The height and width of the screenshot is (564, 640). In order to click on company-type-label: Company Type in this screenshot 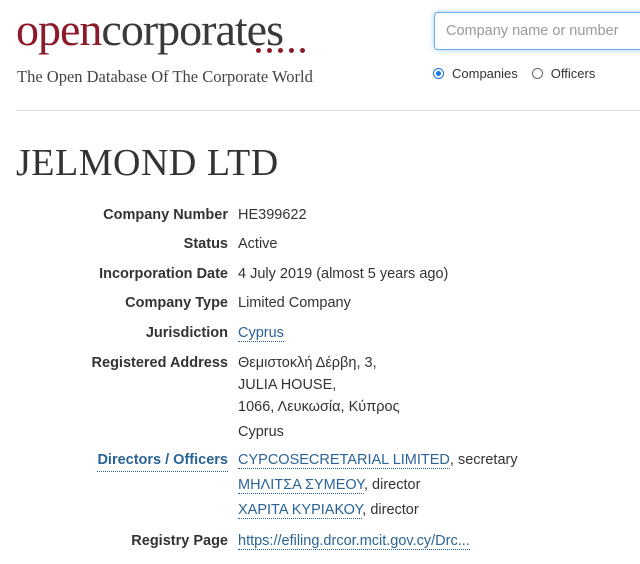, I will do `click(176, 303)`.